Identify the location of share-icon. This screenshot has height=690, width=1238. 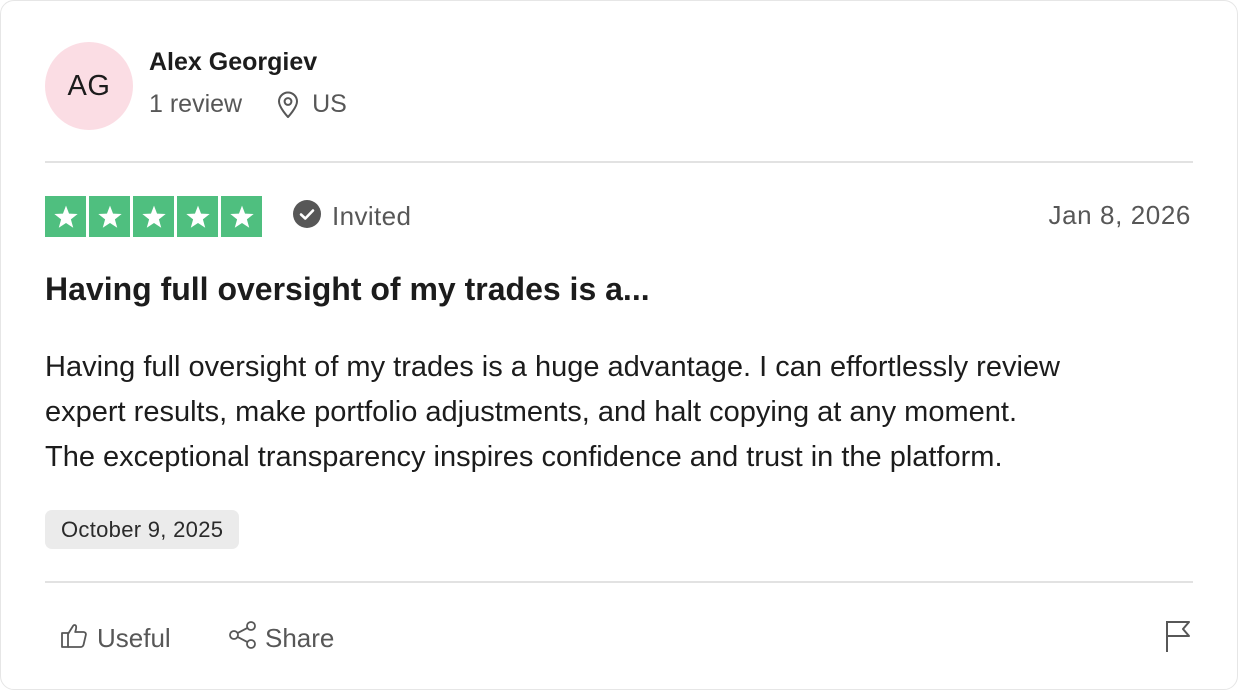
(243, 638).